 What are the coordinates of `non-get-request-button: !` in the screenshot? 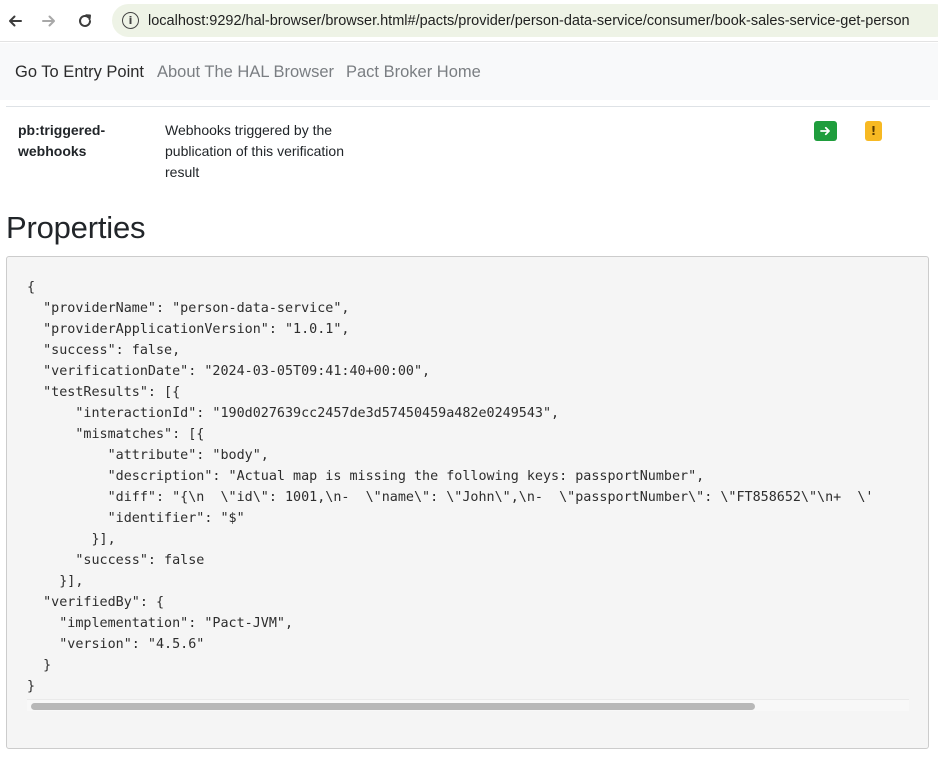 It's located at (873, 131).